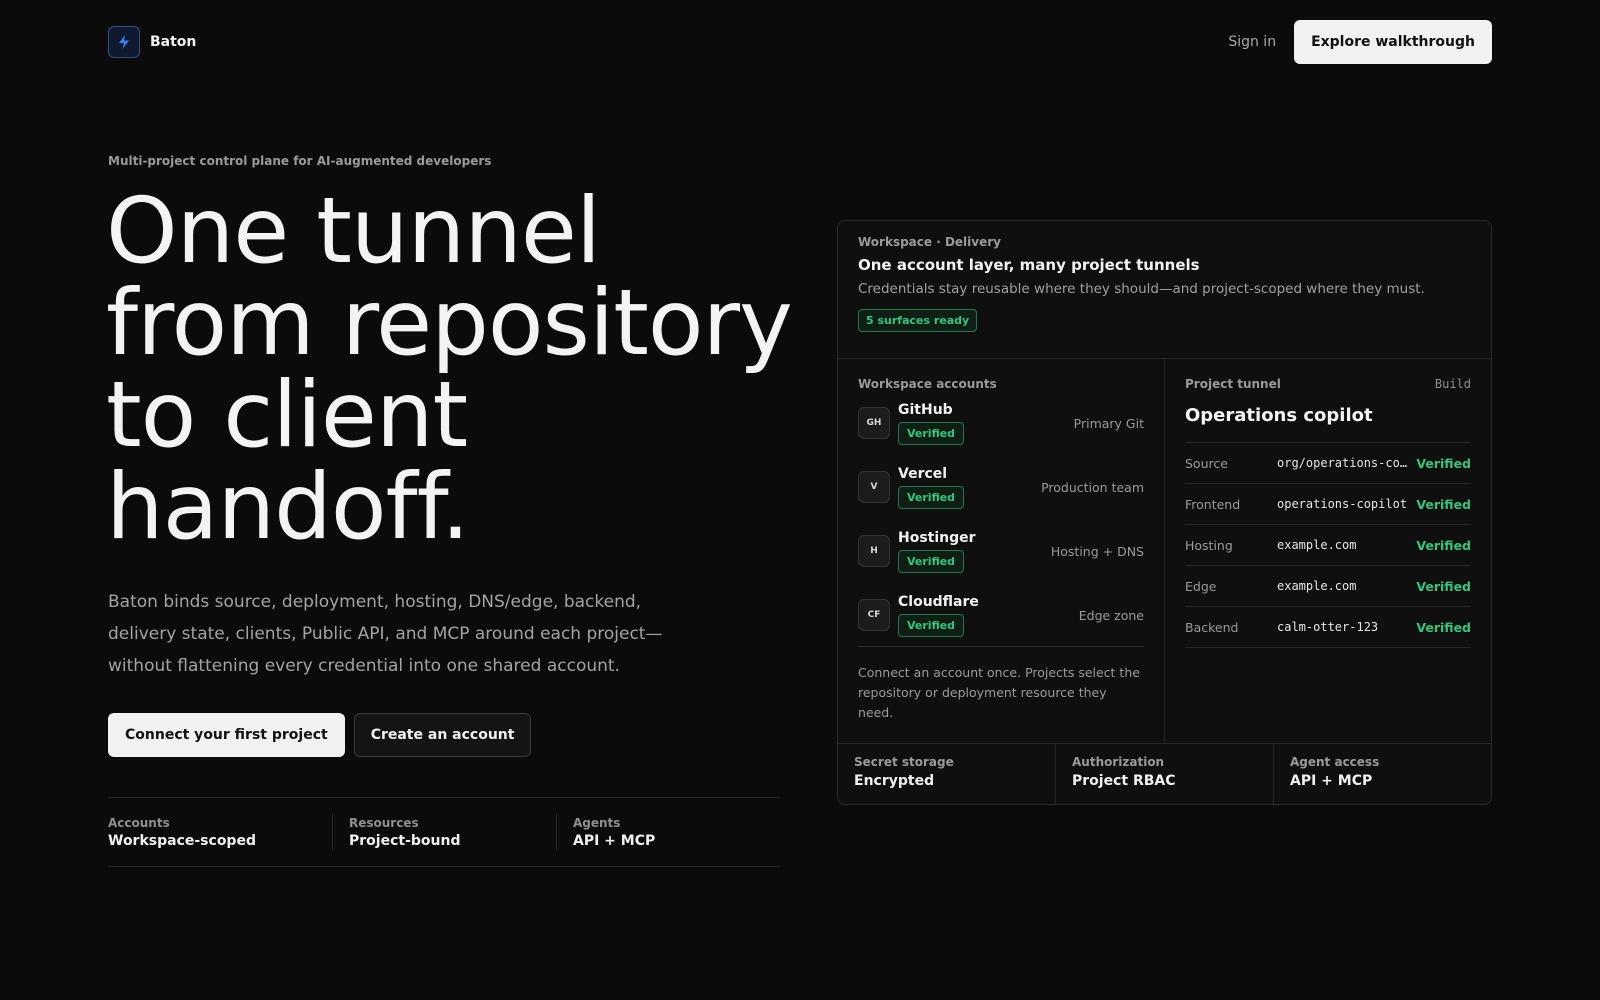 This screenshot has height=1000, width=1600. I want to click on stat-accounts: Accounts Workspace-scoped, so click(220, 832).